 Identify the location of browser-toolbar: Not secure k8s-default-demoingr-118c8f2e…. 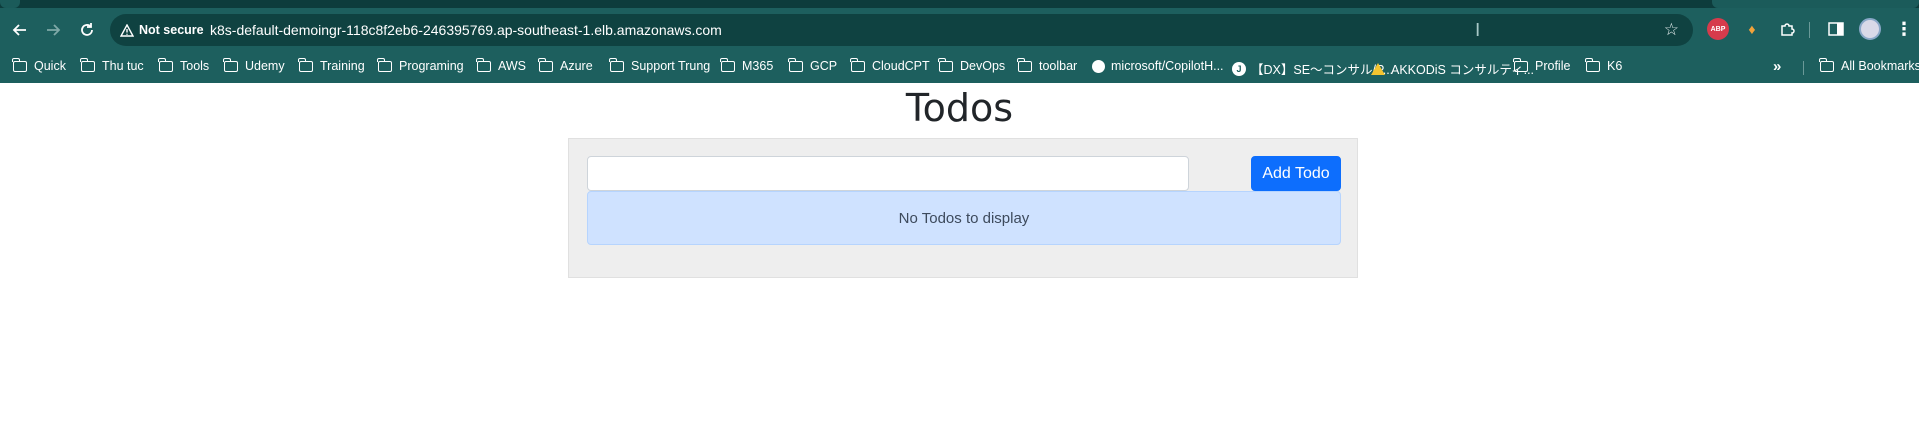
(959, 30).